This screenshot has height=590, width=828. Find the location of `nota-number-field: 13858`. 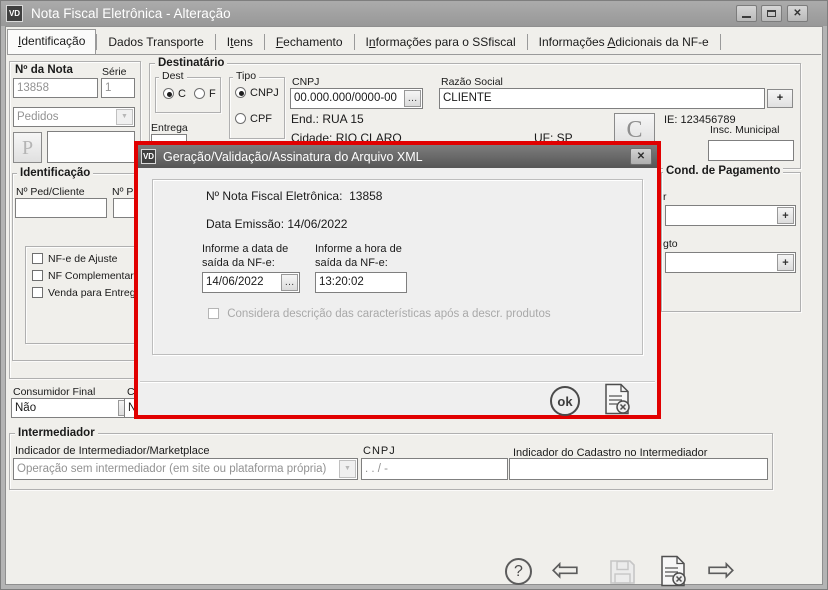

nota-number-field: 13858 is located at coordinates (55, 88).